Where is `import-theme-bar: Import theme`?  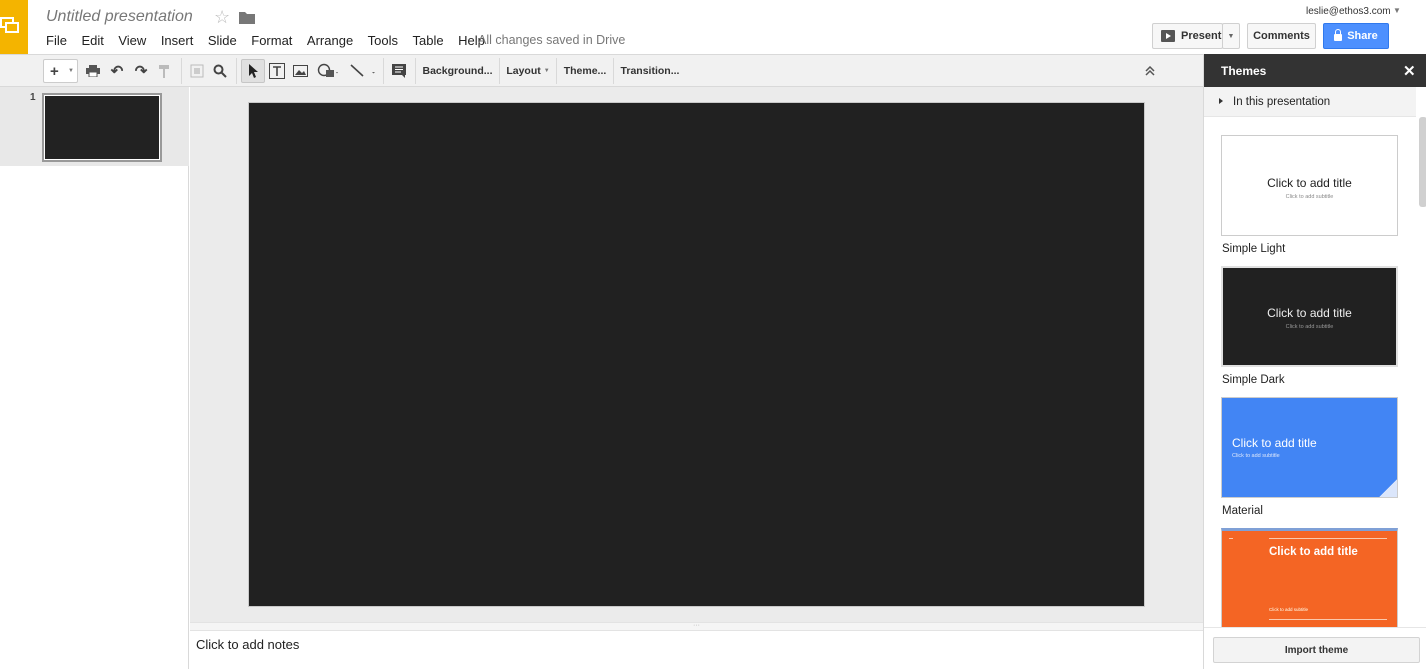 import-theme-bar: Import theme is located at coordinates (1315, 648).